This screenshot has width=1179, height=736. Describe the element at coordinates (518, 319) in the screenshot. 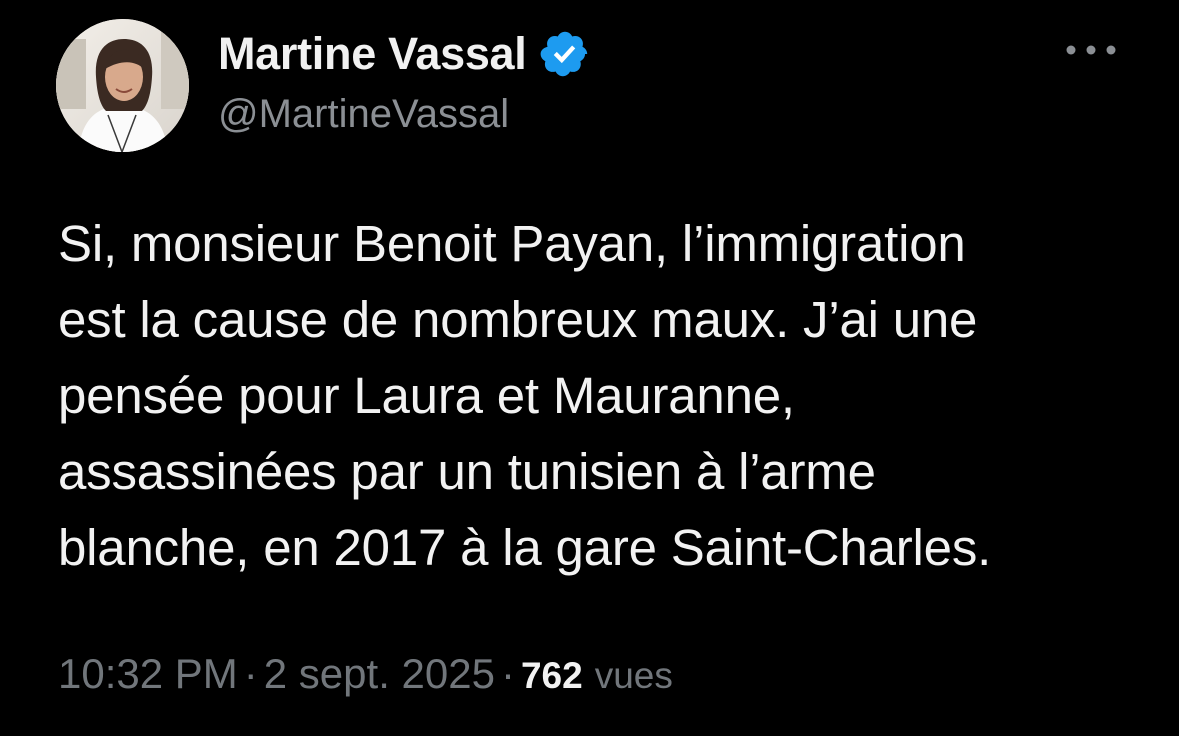

I see `tweet-text-line: est la cause de nombreux maux. J’ai une` at that location.